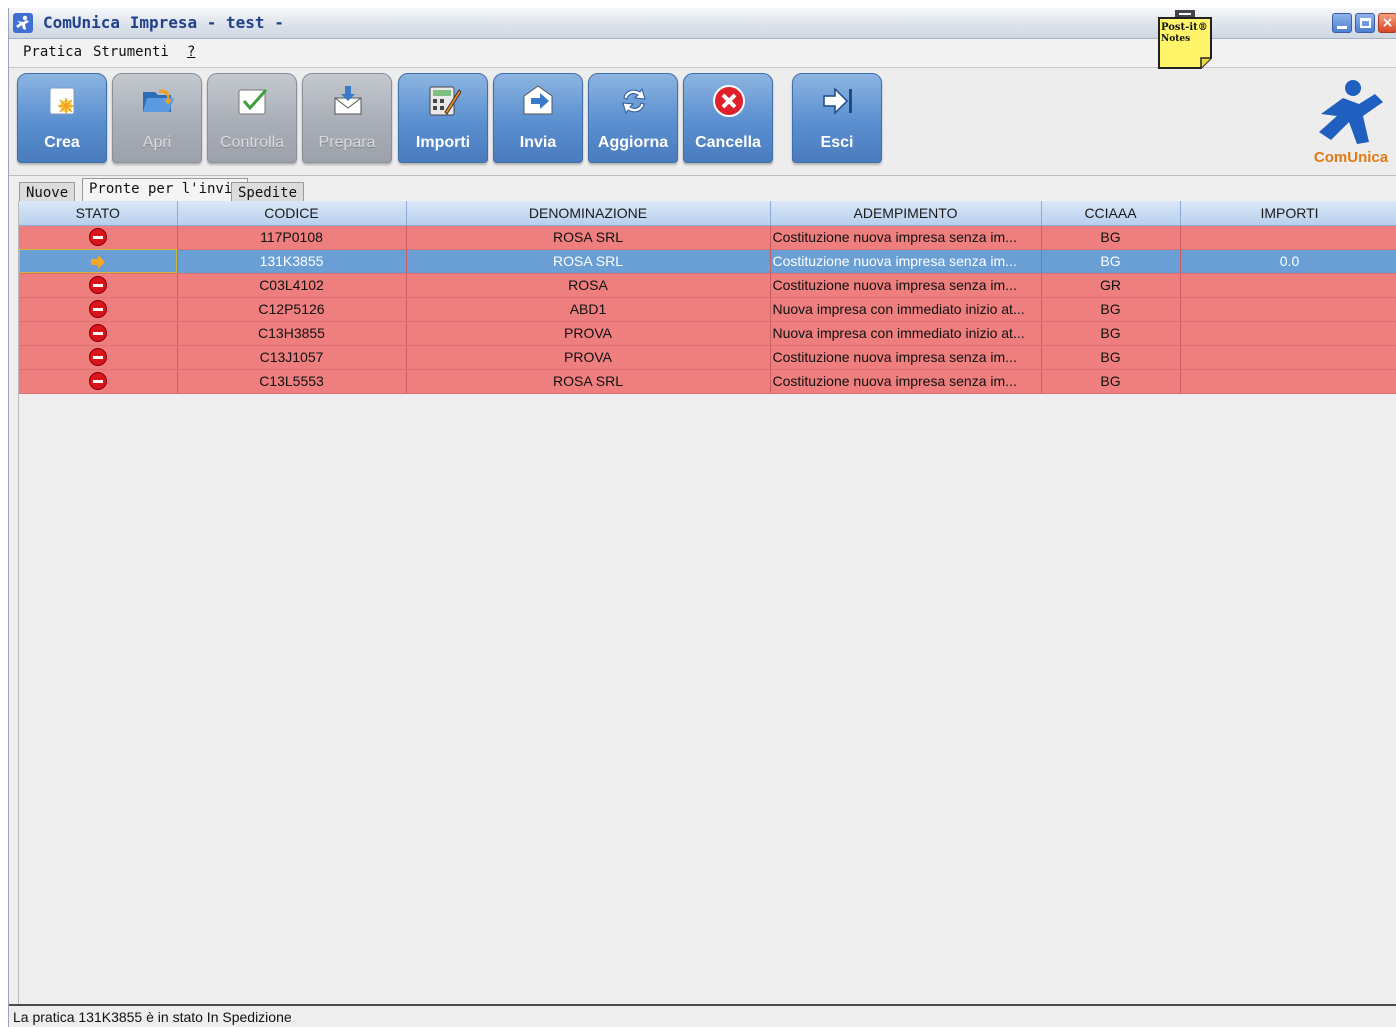 Image resolution: width=1396 pixels, height=1027 pixels. Describe the element at coordinates (98, 213) in the screenshot. I see `column-header-stato: STATO` at that location.